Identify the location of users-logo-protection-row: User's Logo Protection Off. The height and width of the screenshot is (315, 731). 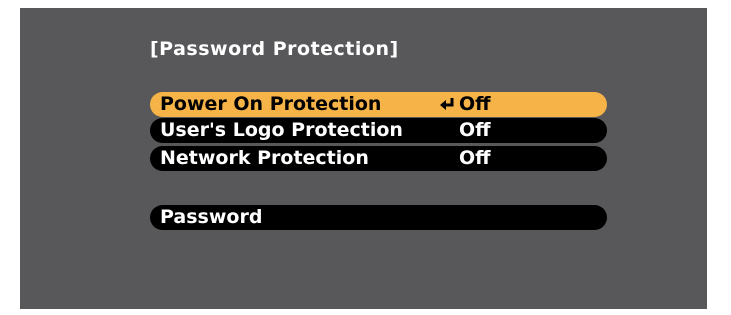
(378, 130).